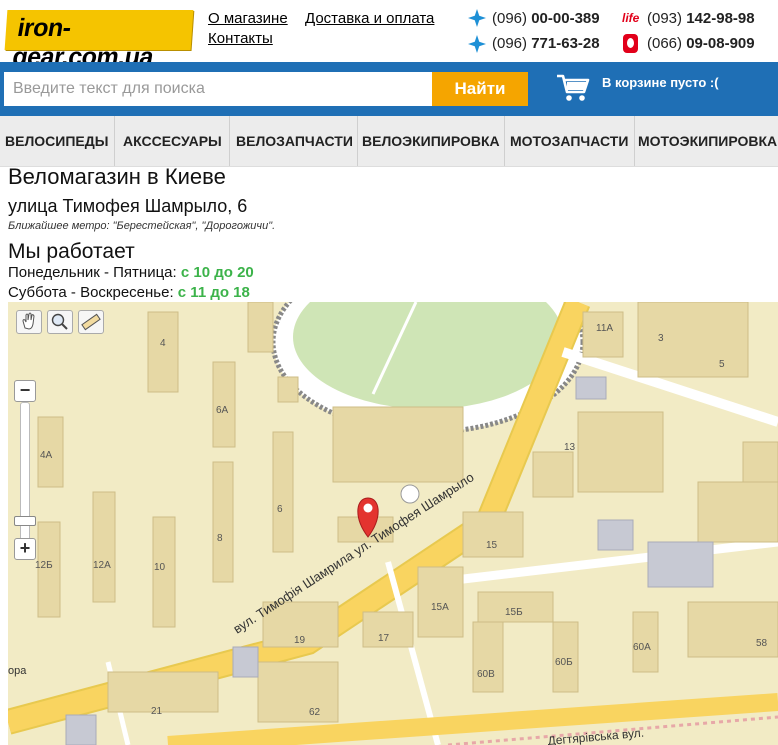 Image resolution: width=778 pixels, height=745 pixels. What do you see at coordinates (660, 82) in the screenshot?
I see `cart-status: В корзине пусто :(` at bounding box center [660, 82].